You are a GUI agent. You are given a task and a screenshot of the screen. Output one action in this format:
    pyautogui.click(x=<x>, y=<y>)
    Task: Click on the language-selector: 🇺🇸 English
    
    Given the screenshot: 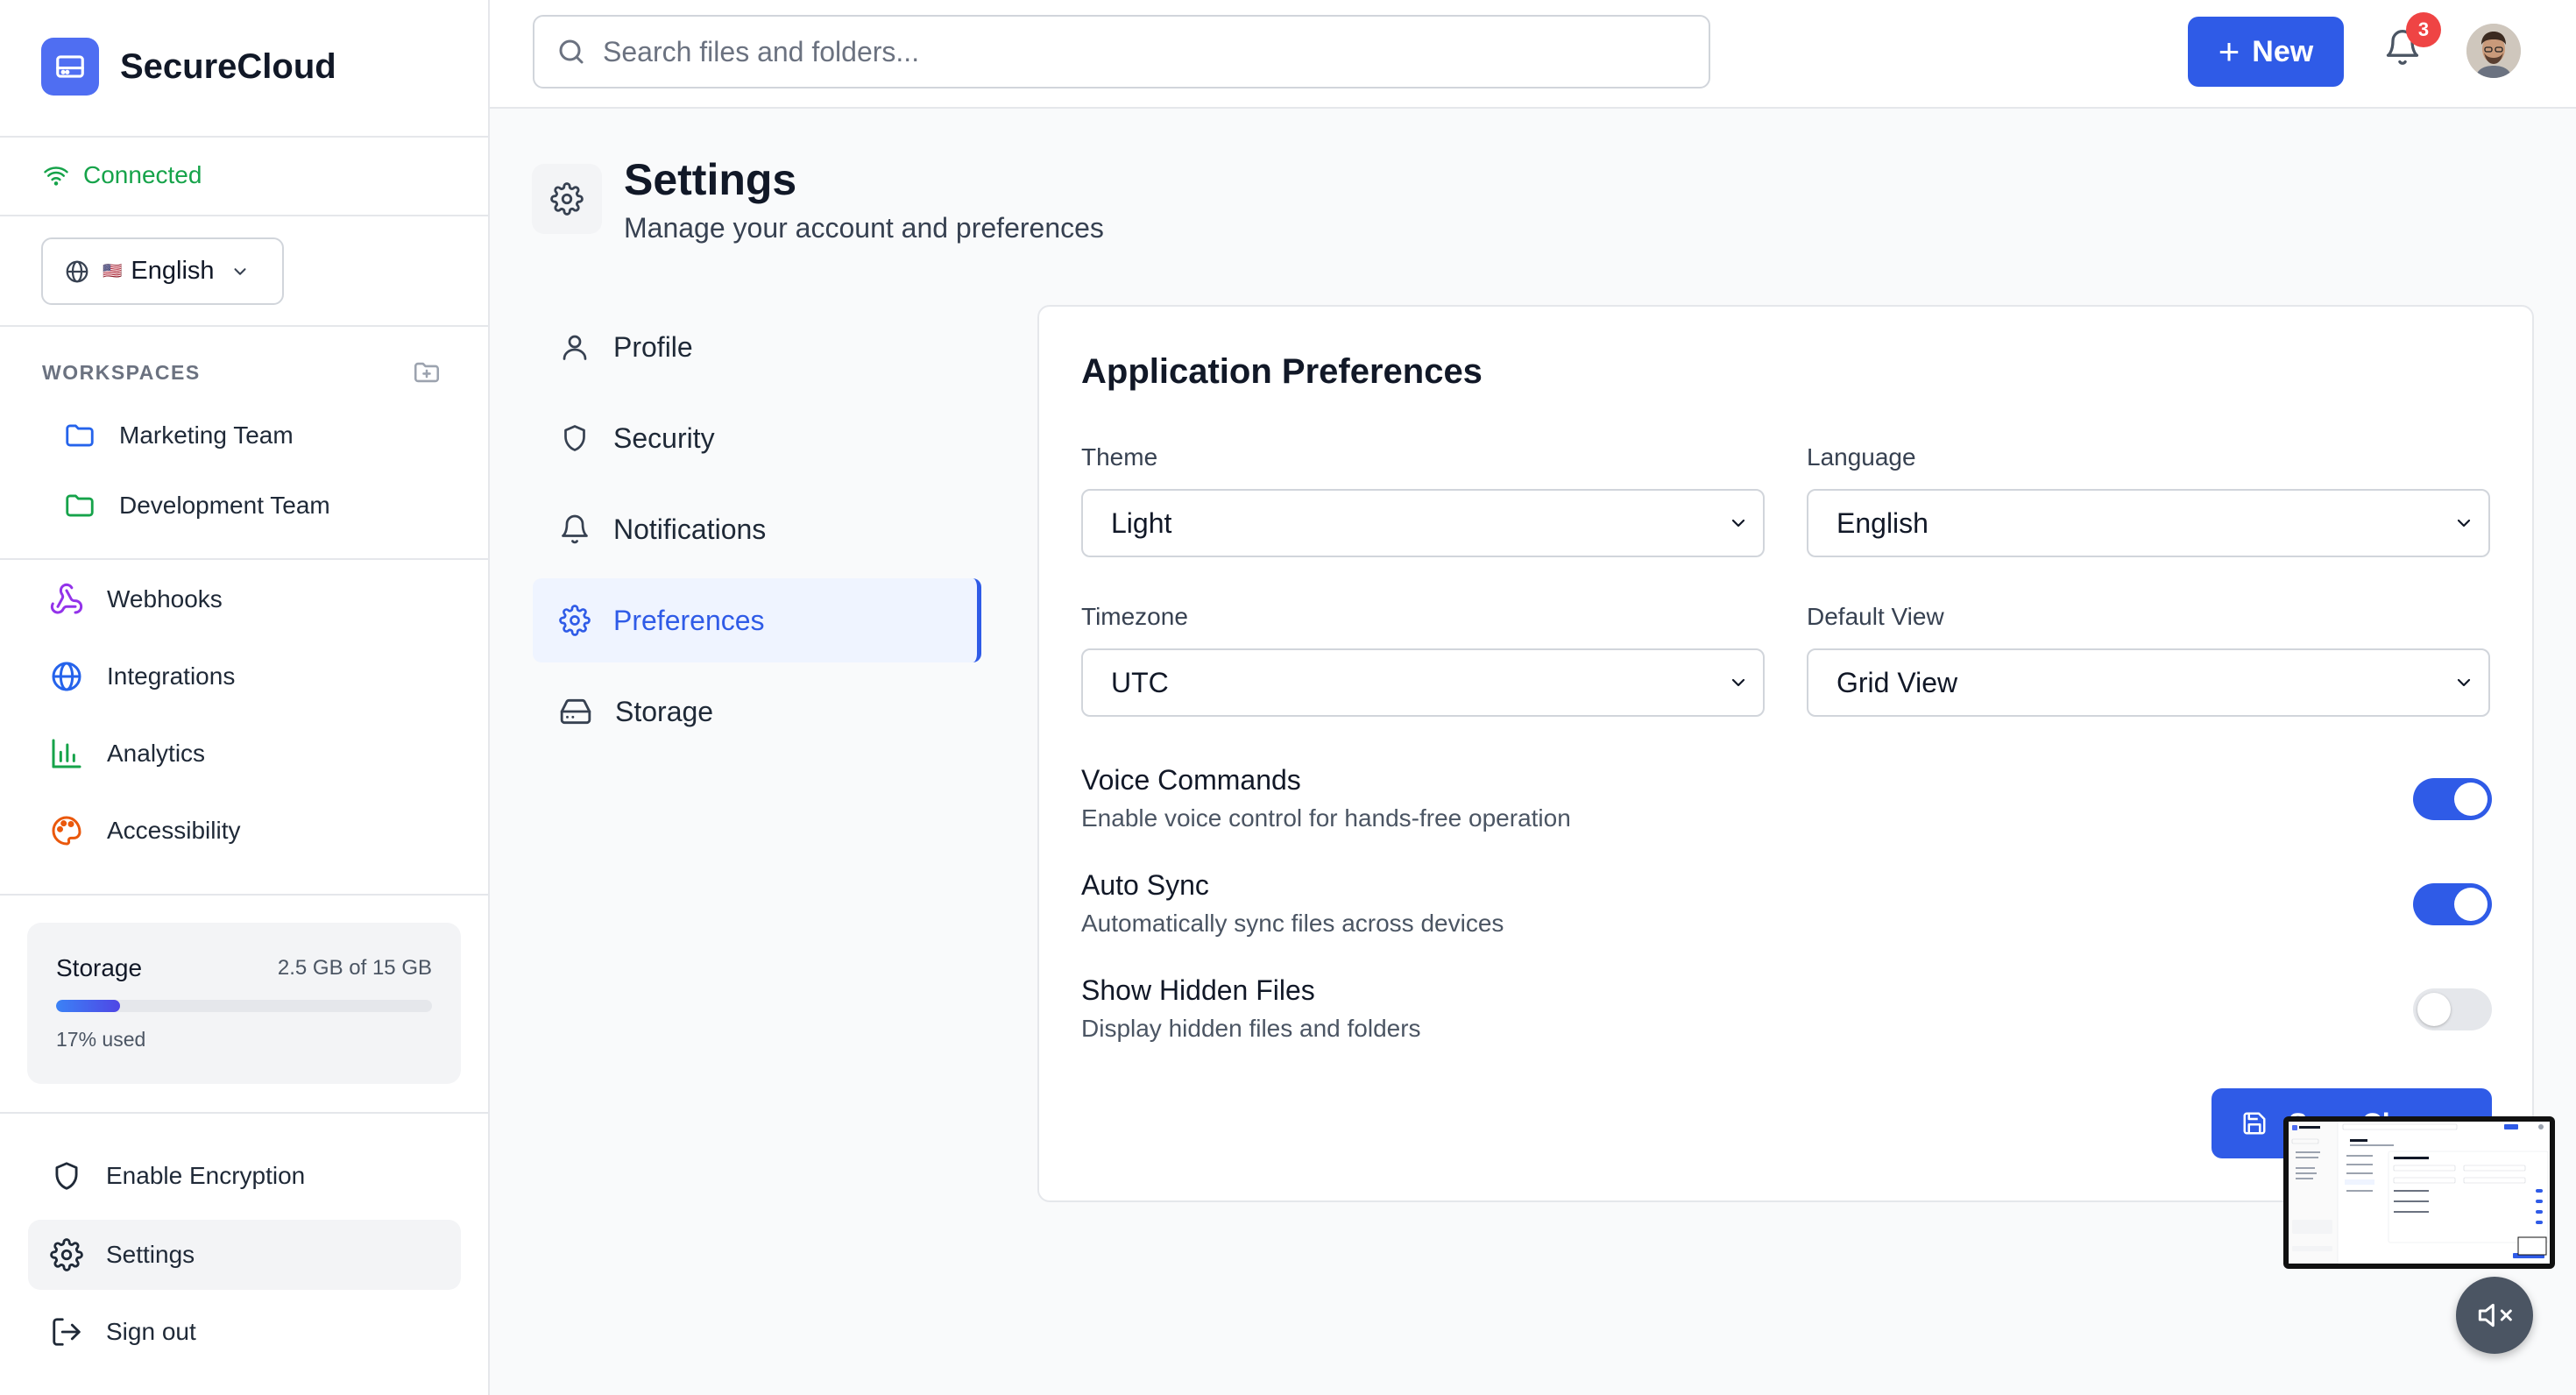 What is the action you would take?
    pyautogui.click(x=162, y=271)
    